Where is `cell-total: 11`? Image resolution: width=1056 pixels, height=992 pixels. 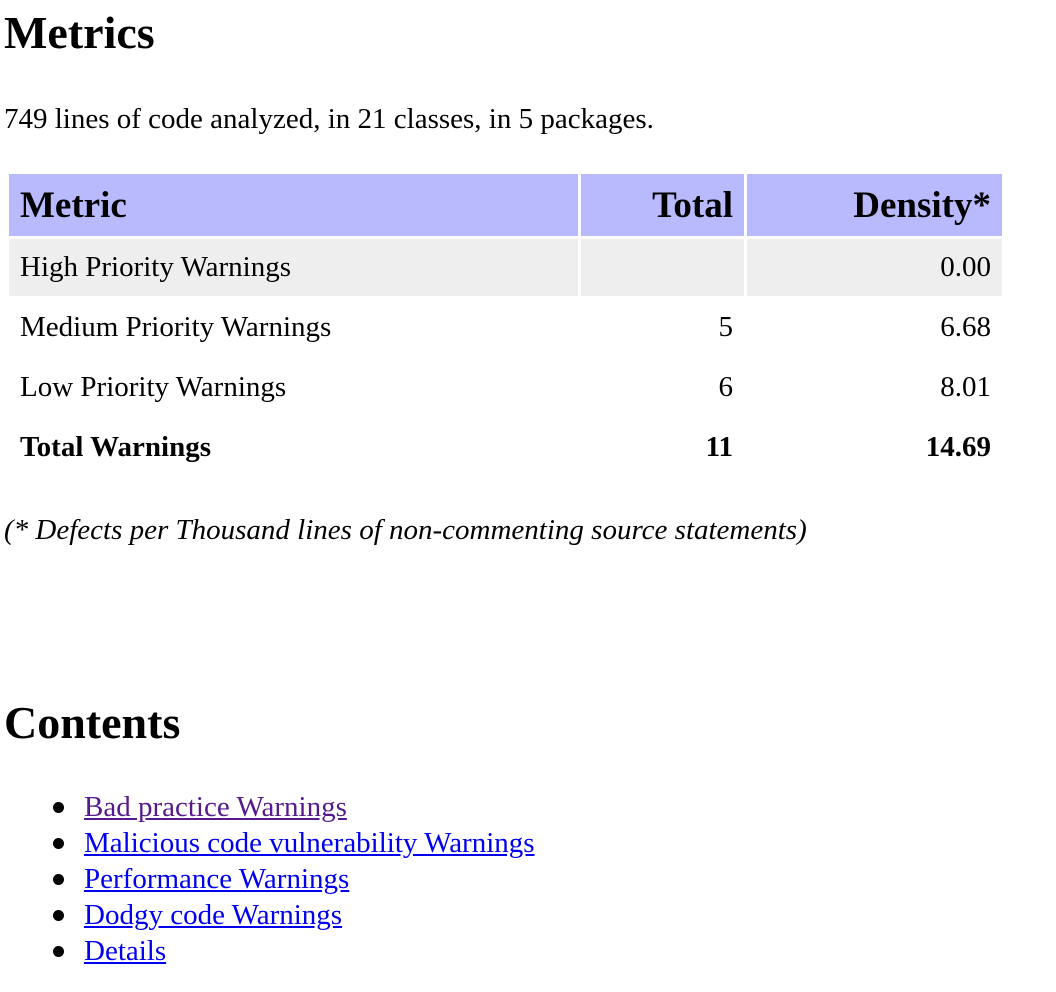 cell-total: 11 is located at coordinates (662, 447).